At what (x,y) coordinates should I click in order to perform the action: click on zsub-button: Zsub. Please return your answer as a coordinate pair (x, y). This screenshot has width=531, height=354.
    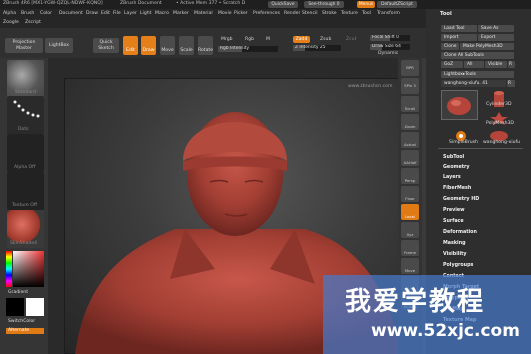
    Looking at the image, I should click on (325, 40).